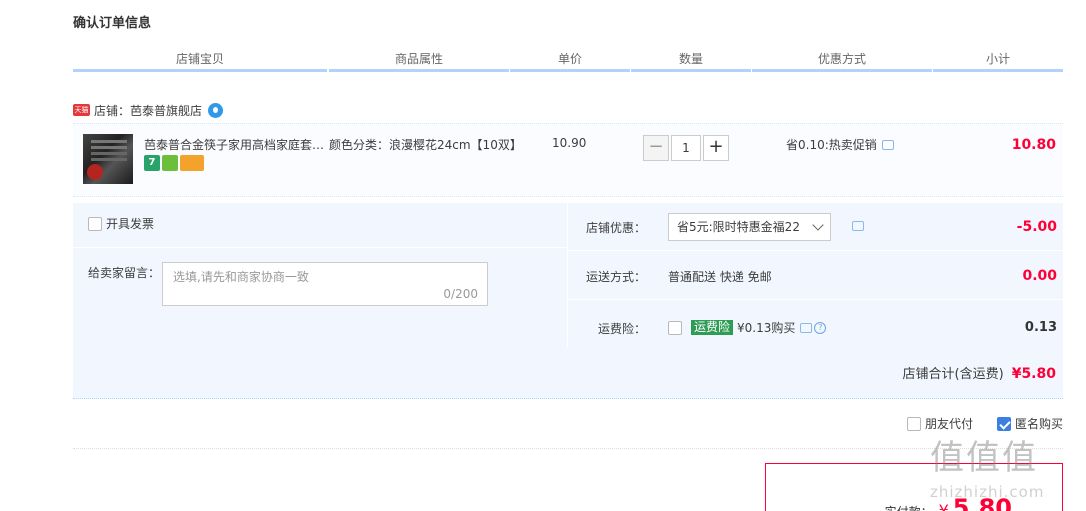 Image resolution: width=1086 pixels, height=511 pixels. I want to click on wangwang-chat-icon, so click(216, 110).